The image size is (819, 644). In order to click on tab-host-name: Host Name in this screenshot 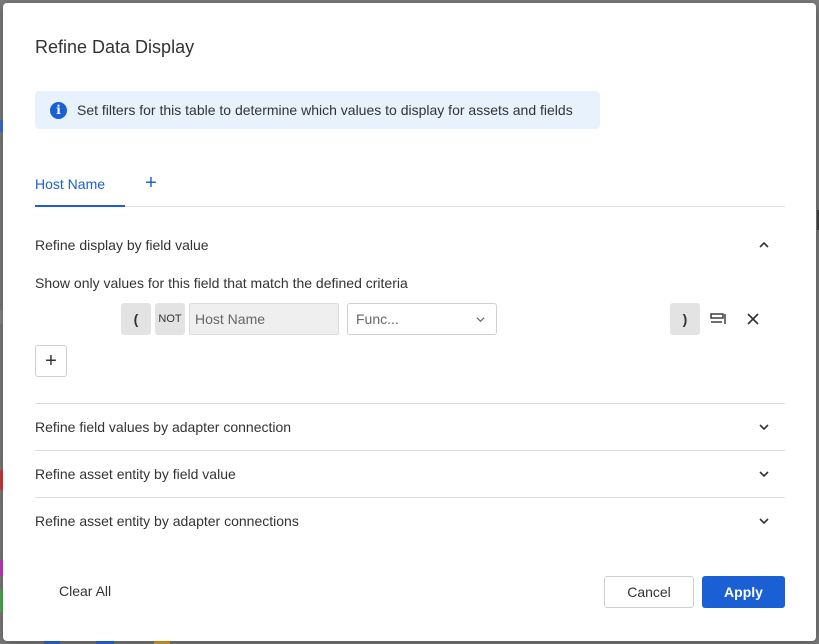, I will do `click(80, 188)`.